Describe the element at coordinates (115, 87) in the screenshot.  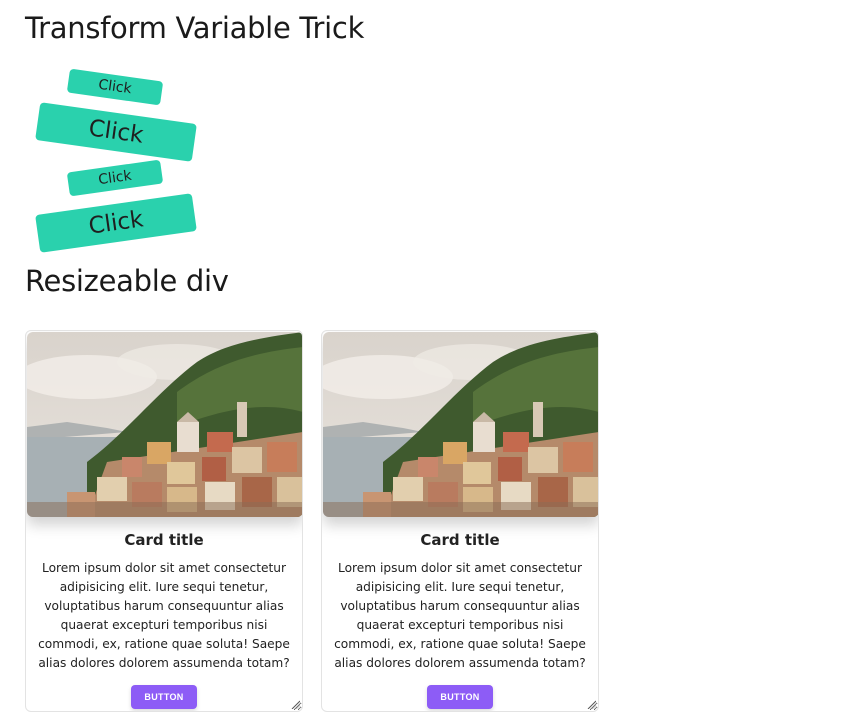
I see `click-button-1: Click` at that location.